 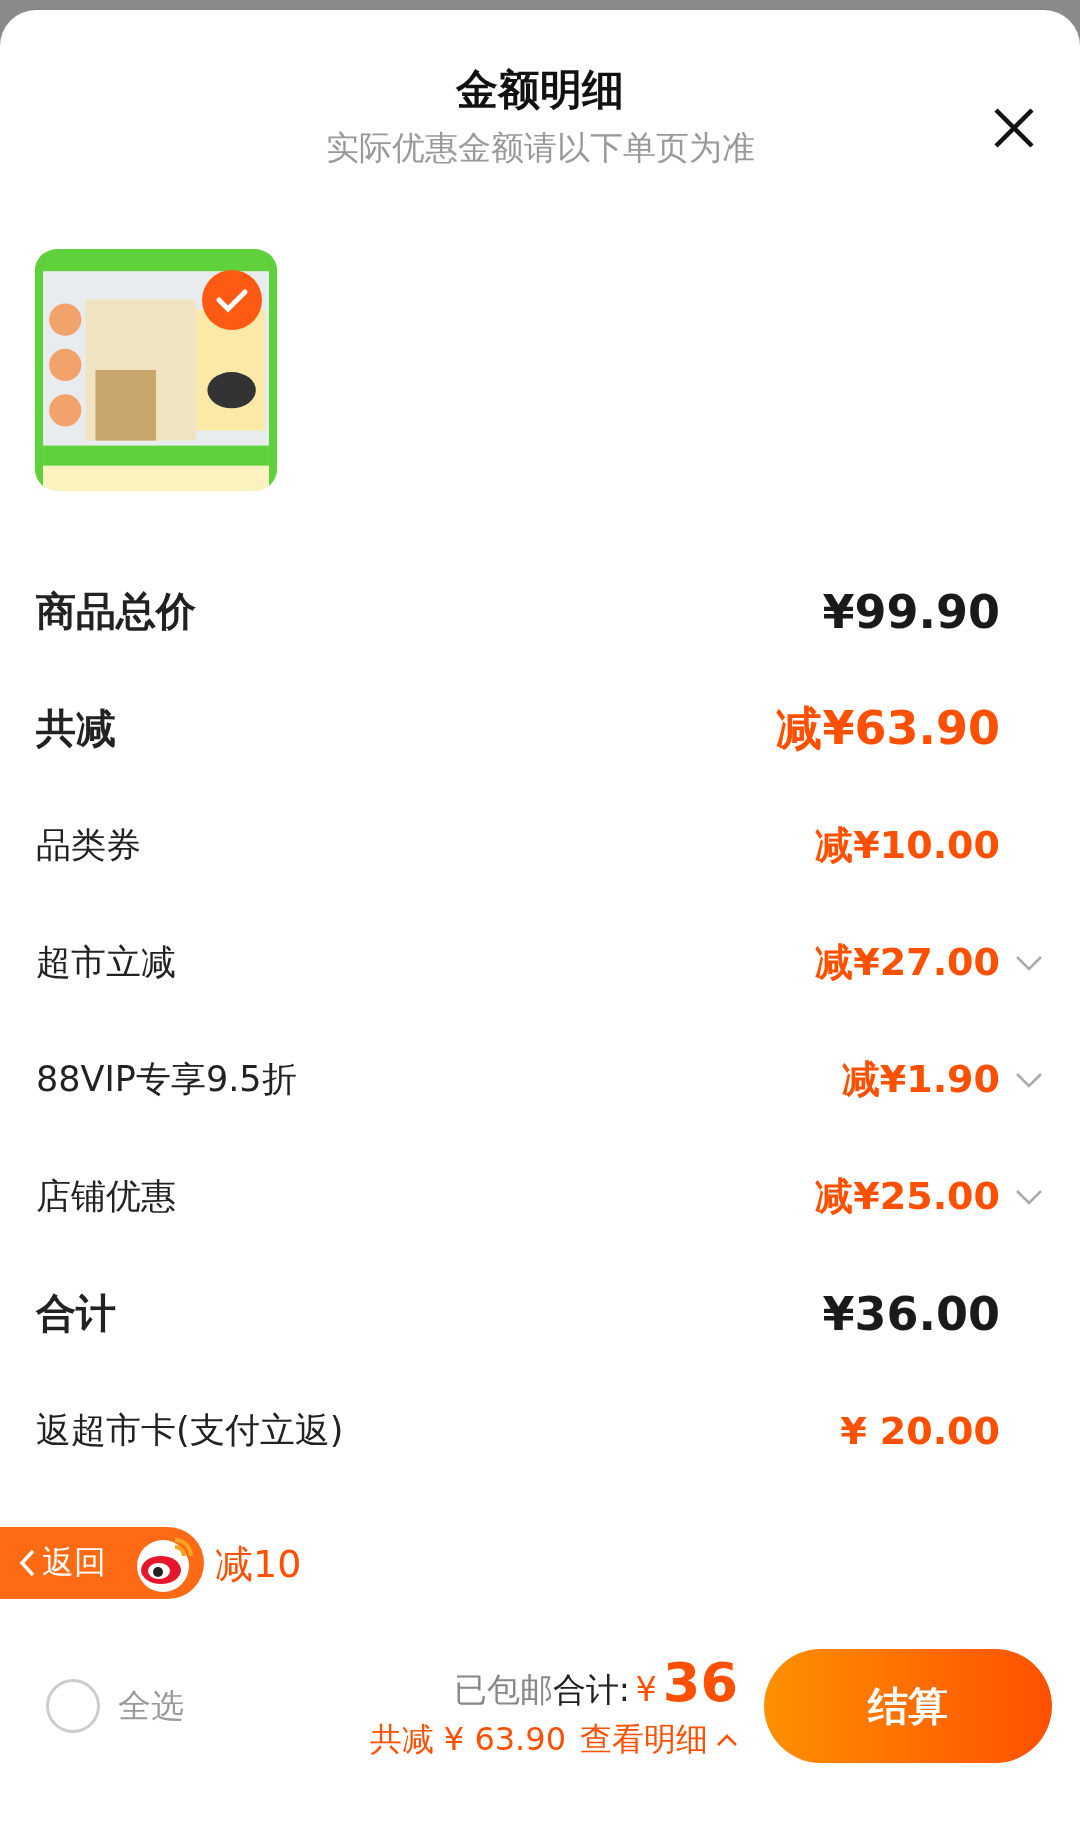 What do you see at coordinates (920, 1430) in the screenshot?
I see `row-amount: ¥ 20.00` at bounding box center [920, 1430].